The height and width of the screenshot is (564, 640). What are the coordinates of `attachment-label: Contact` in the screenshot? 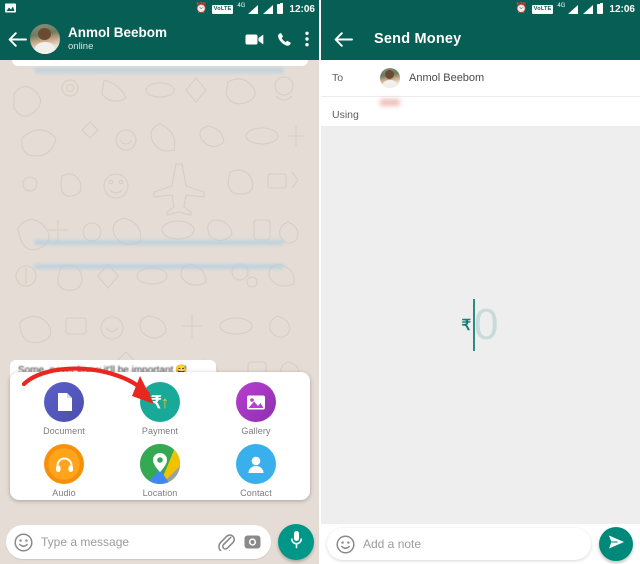 It's located at (256, 493).